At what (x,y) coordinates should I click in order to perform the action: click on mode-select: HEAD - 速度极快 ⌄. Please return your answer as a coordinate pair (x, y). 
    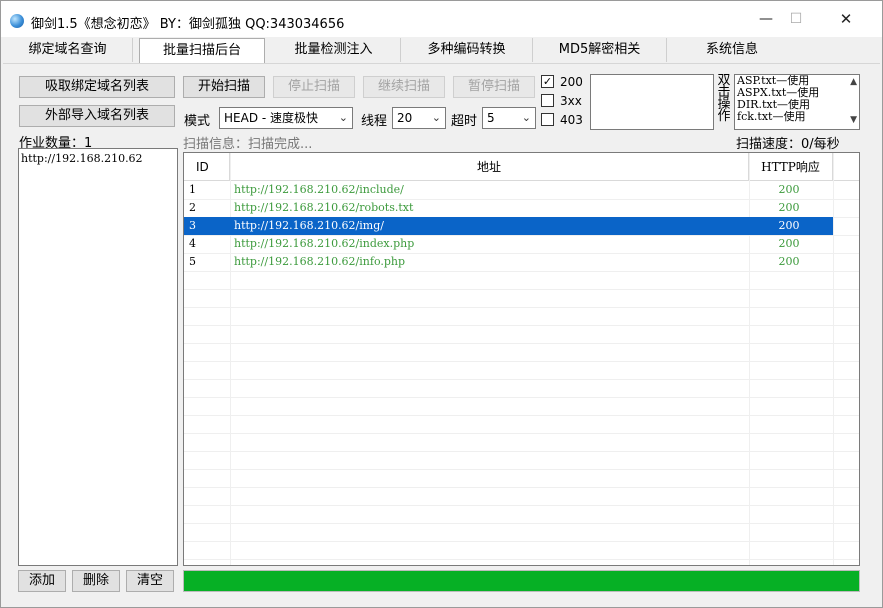
    Looking at the image, I should click on (286, 118).